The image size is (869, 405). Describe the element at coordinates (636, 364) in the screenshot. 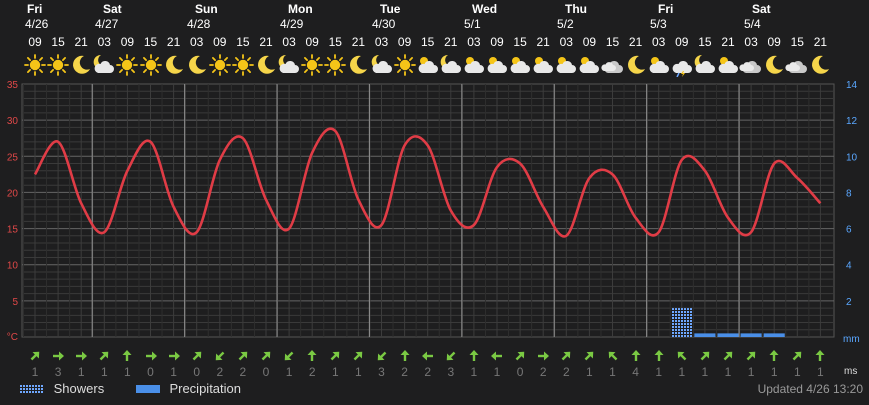

I see `wind-cell: 4` at that location.